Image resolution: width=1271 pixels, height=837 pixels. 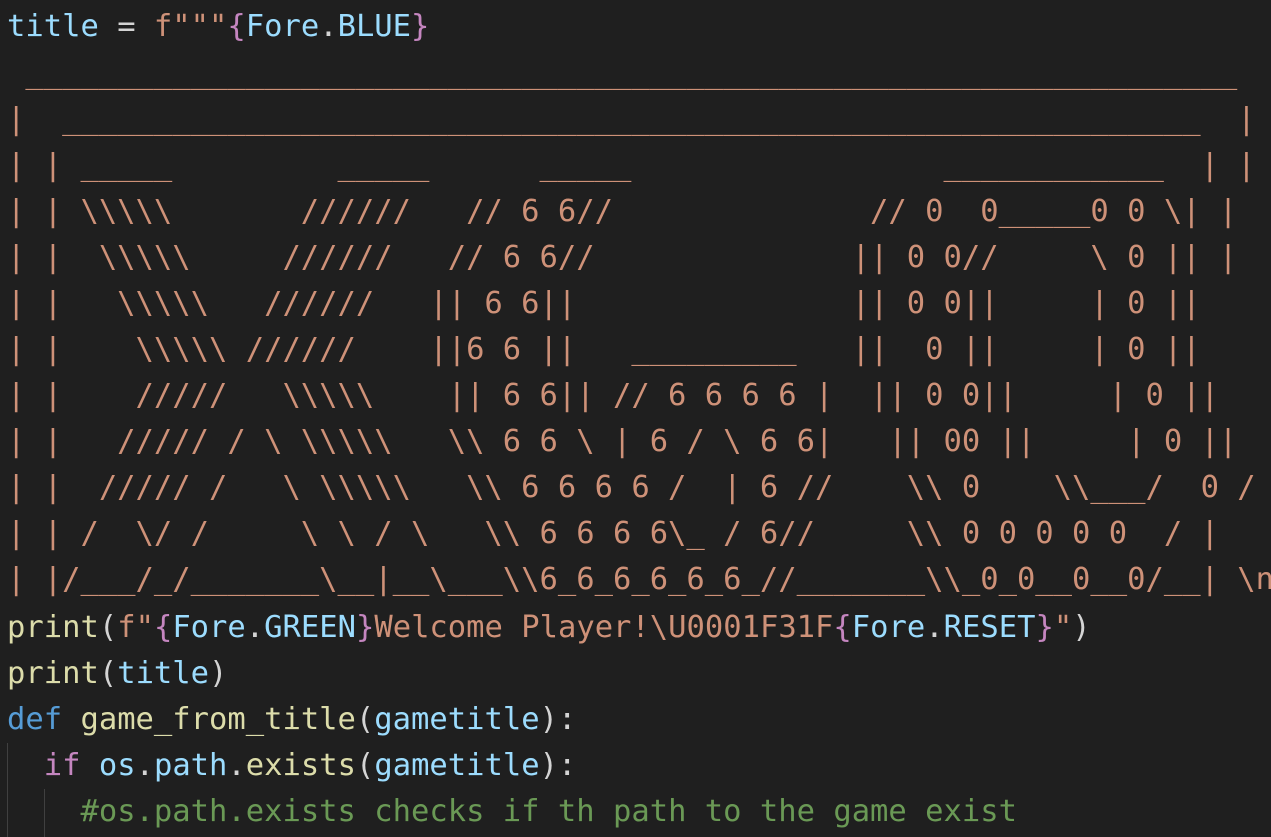 What do you see at coordinates (62, 811) in the screenshot?
I see `indent-inner` at bounding box center [62, 811].